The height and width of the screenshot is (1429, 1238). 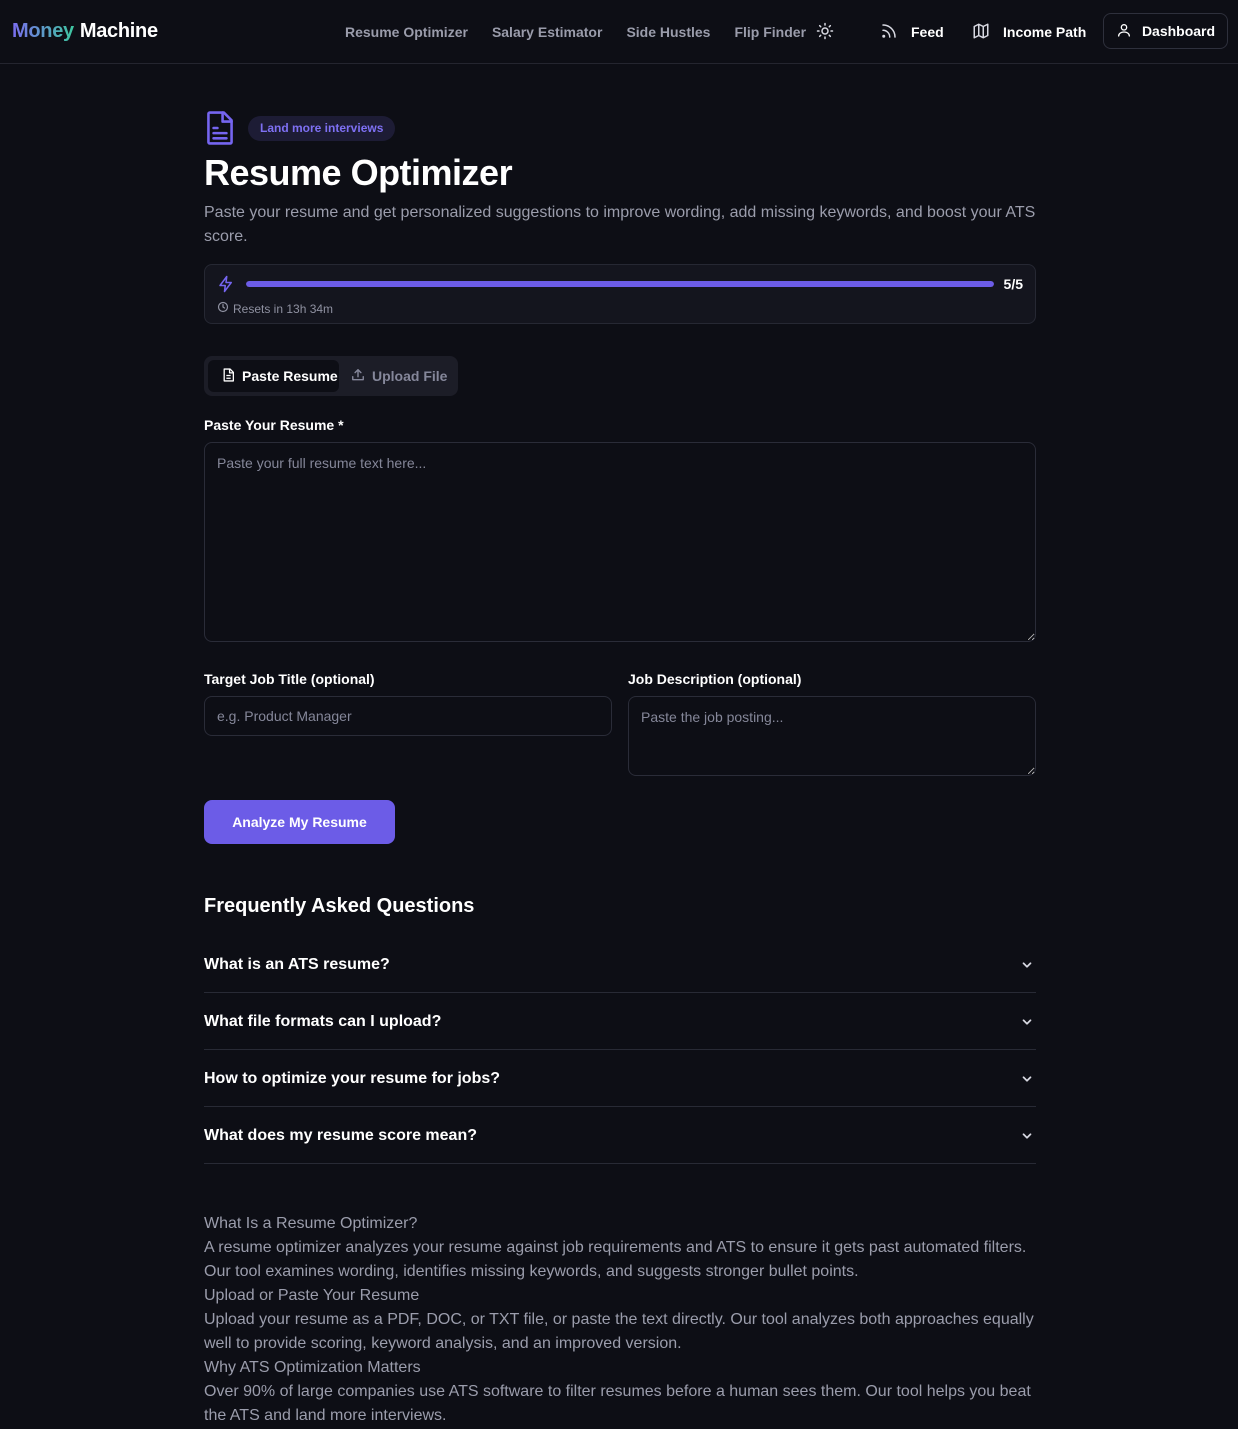 I want to click on job-title-input, so click(x=408, y=716).